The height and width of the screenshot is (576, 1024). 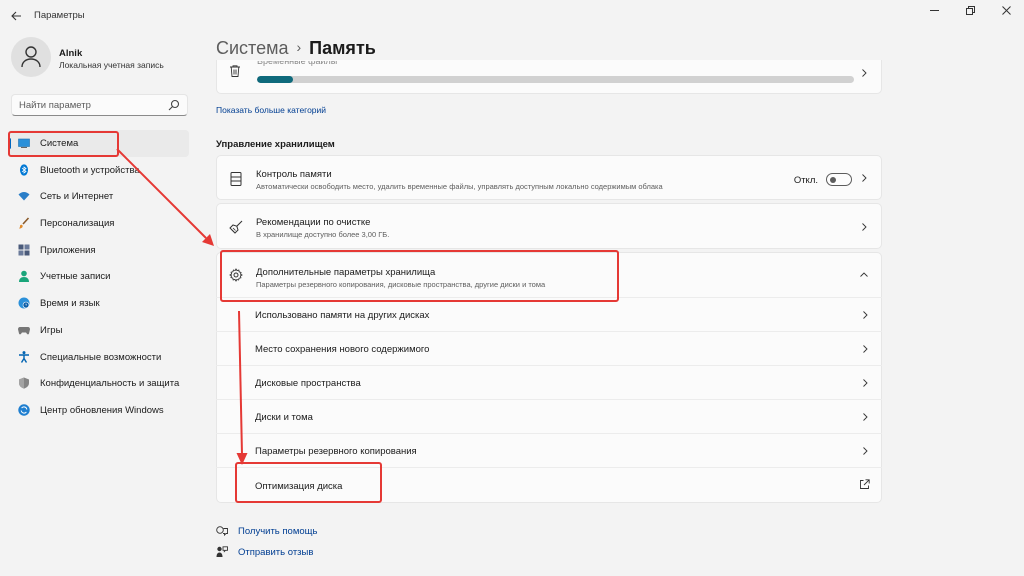 What do you see at coordinates (242, 459) in the screenshot?
I see `annotation-arrowhead` at bounding box center [242, 459].